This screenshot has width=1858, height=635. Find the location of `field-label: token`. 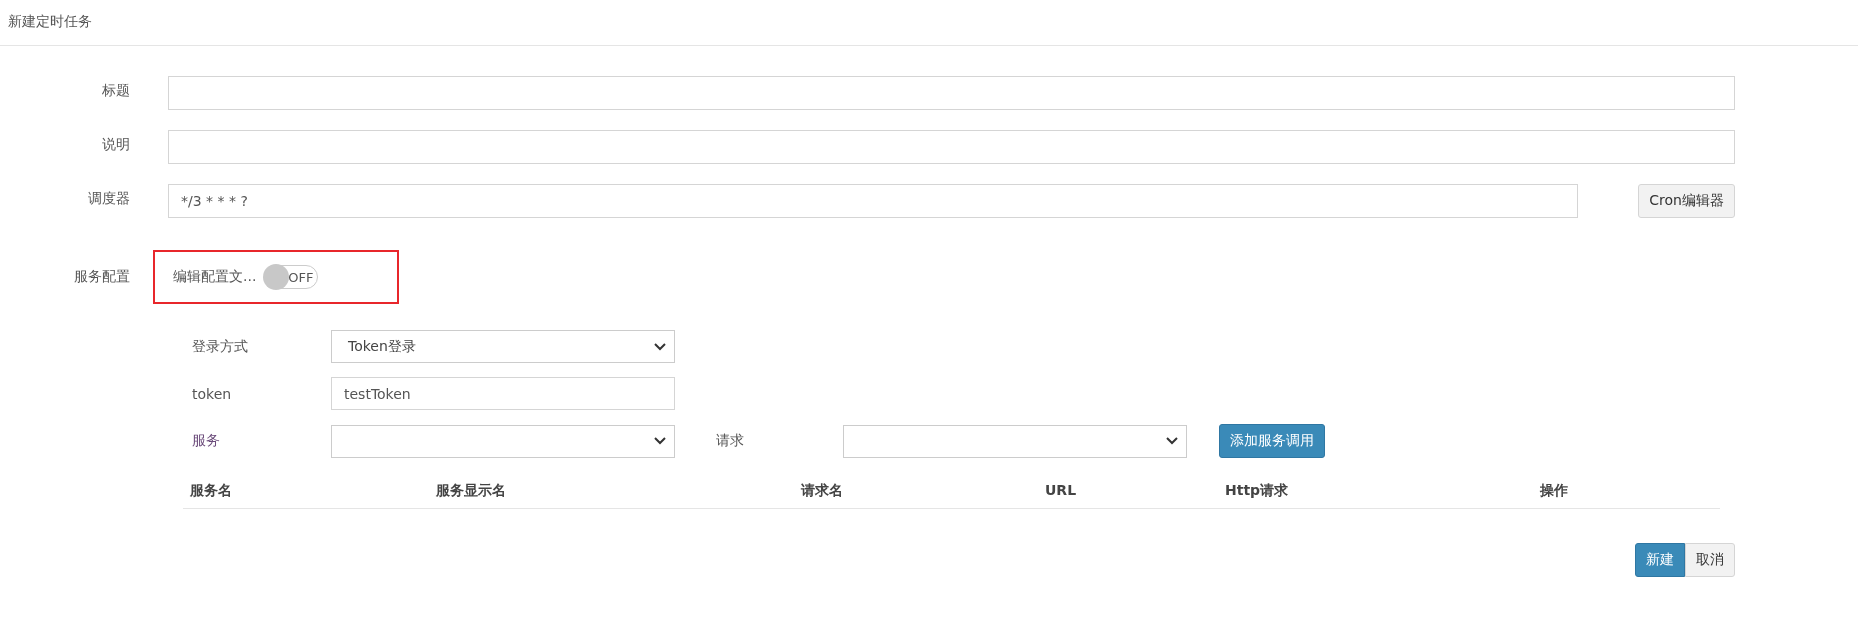

field-label: token is located at coordinates (212, 393).